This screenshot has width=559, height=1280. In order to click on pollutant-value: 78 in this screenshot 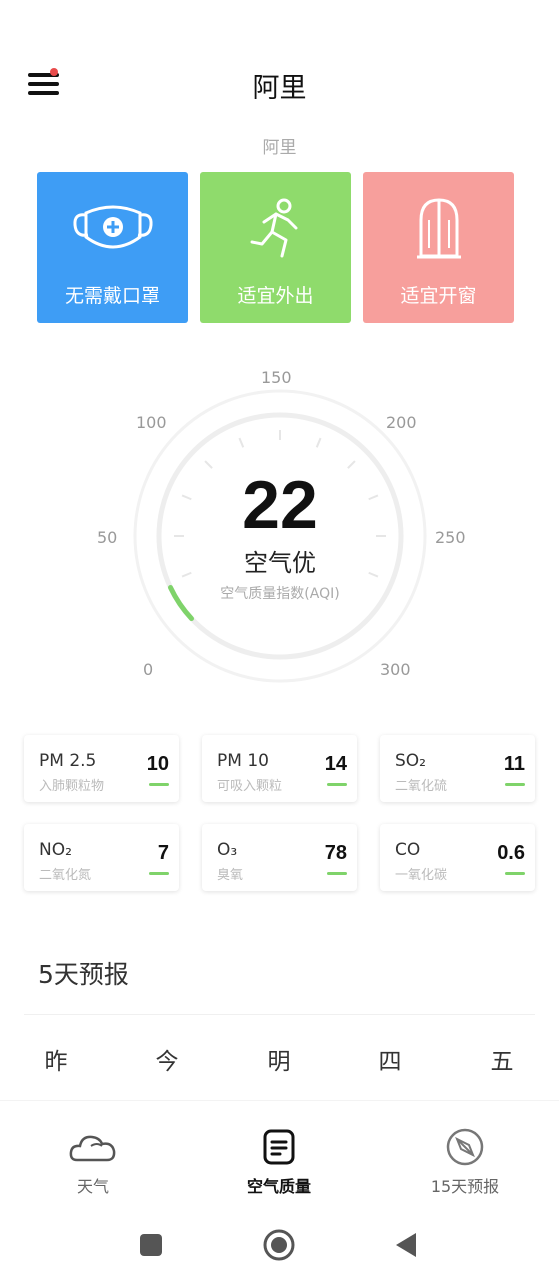, I will do `click(335, 853)`.